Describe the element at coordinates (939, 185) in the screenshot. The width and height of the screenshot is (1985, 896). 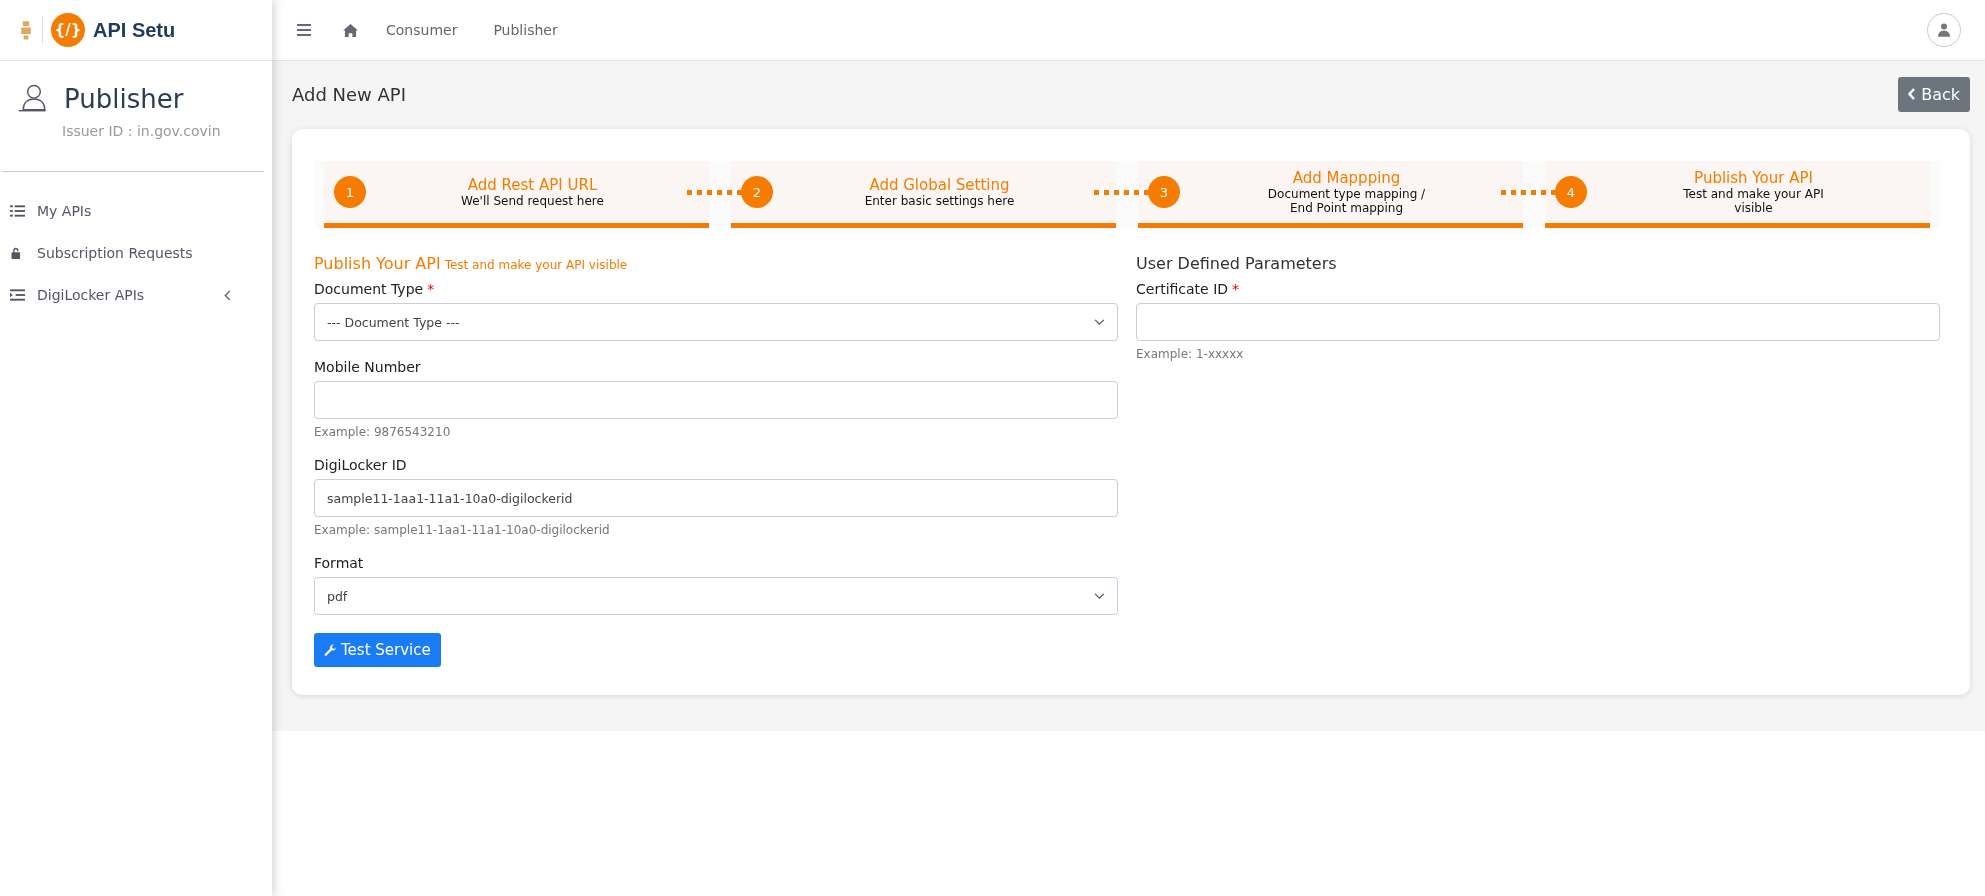
I see `step-title: Add Global Setting` at that location.